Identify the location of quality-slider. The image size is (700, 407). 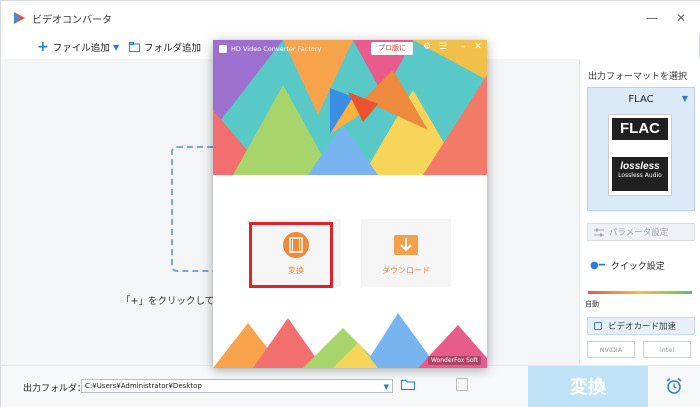
(640, 292).